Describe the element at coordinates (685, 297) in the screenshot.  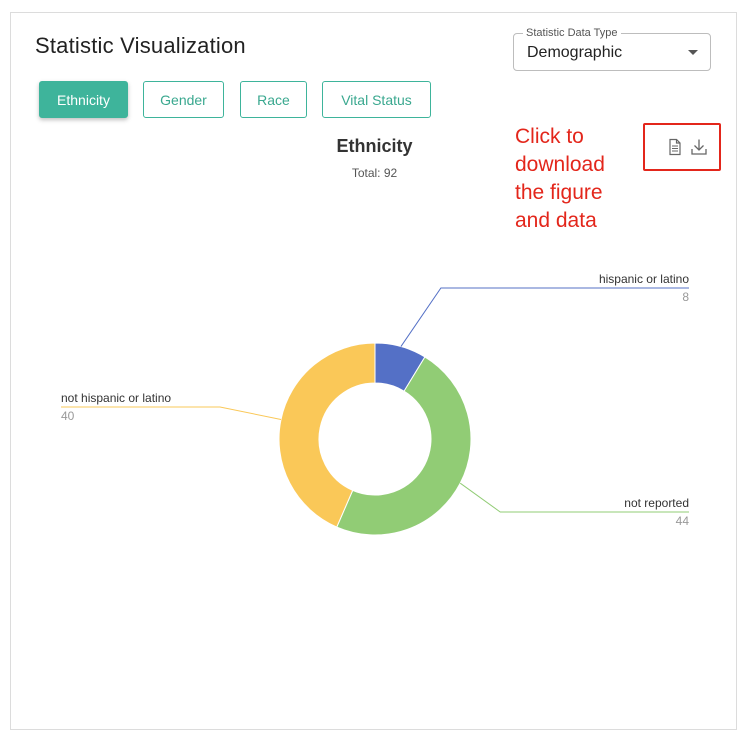
I see `slice-value: 8` at that location.